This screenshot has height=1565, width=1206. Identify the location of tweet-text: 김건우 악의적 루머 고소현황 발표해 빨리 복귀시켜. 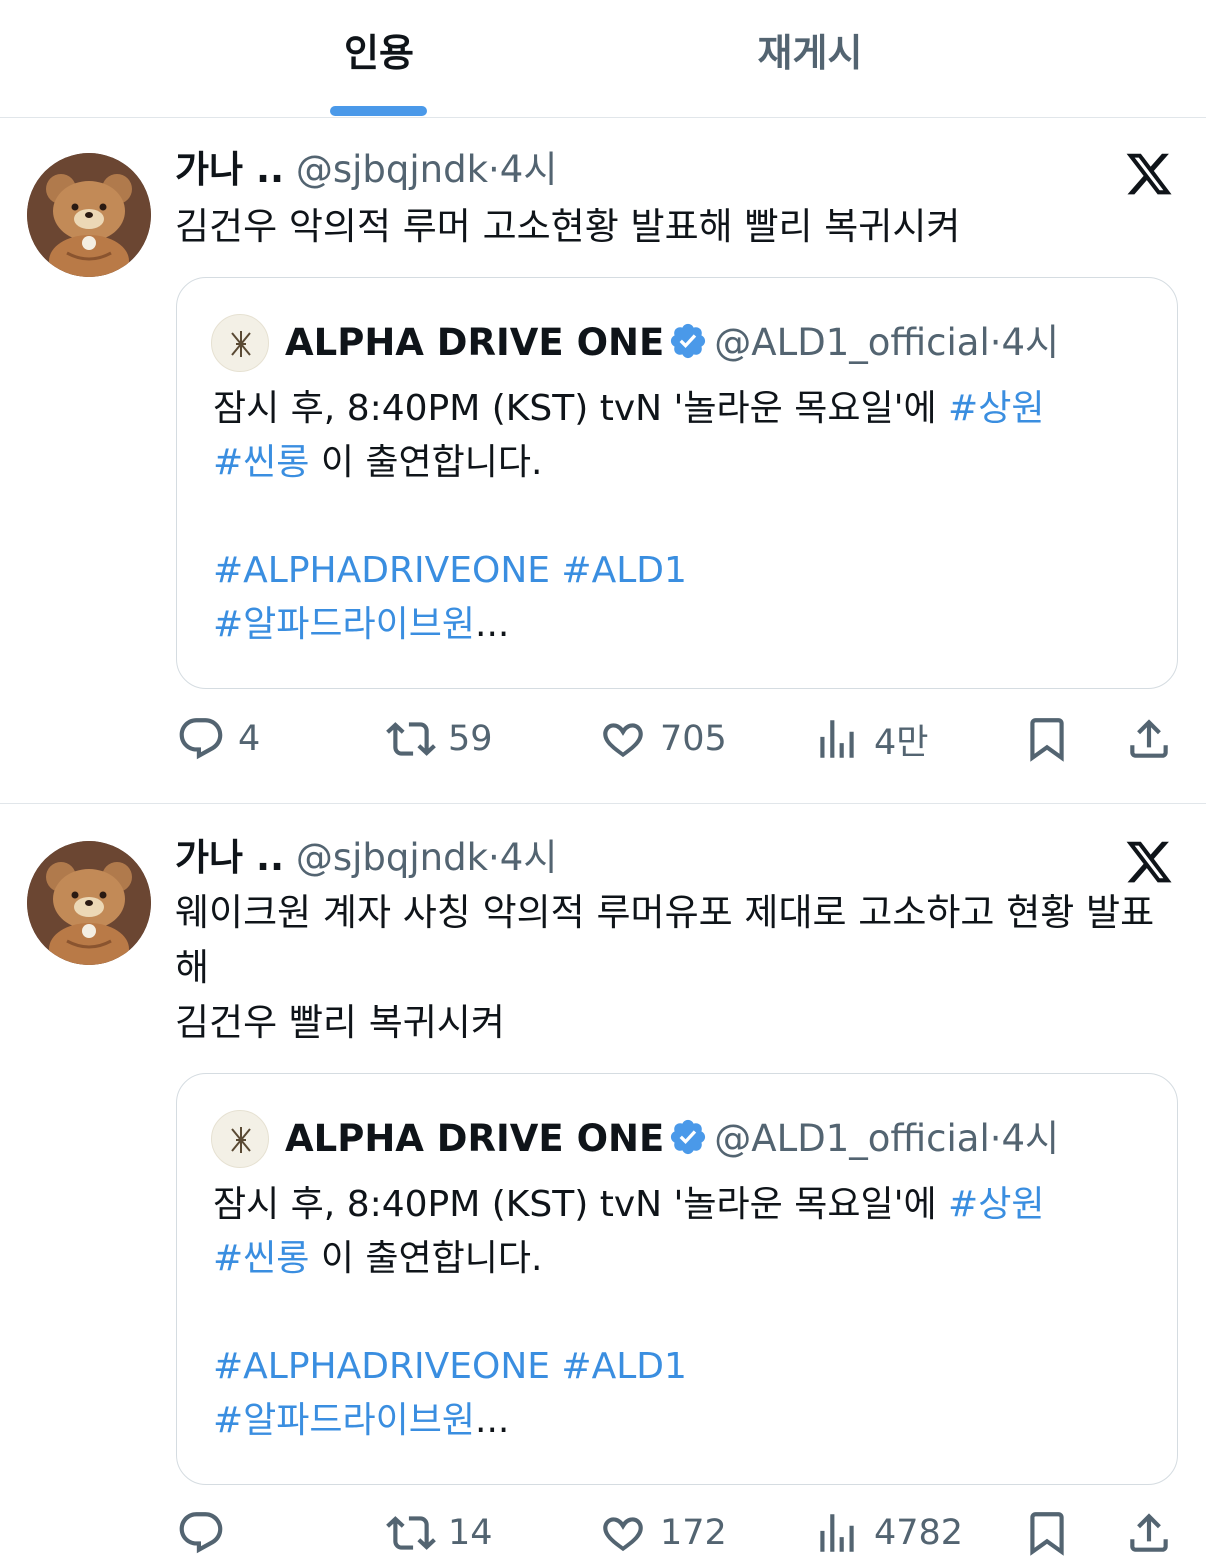
(568, 226).